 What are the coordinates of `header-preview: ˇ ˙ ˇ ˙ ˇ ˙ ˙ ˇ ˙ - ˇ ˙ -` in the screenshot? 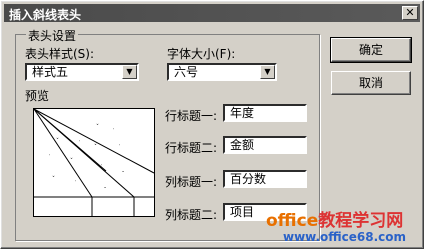 It's located at (94, 162).